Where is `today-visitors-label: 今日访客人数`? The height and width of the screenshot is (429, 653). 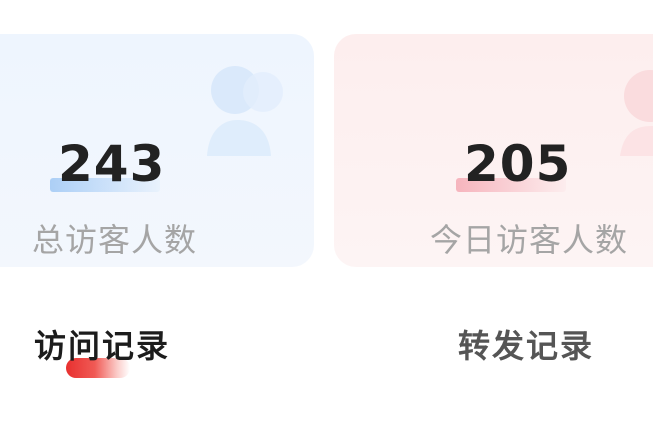 today-visitors-label: 今日访客人数 is located at coordinates (529, 240).